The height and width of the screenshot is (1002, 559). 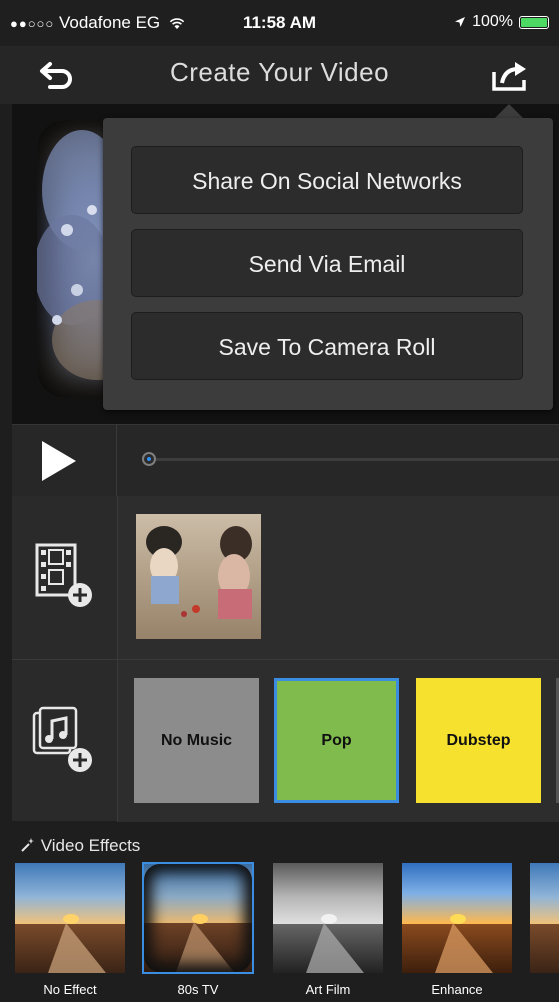 I want to click on music-option-dubstep: Dubstep, so click(x=478, y=740).